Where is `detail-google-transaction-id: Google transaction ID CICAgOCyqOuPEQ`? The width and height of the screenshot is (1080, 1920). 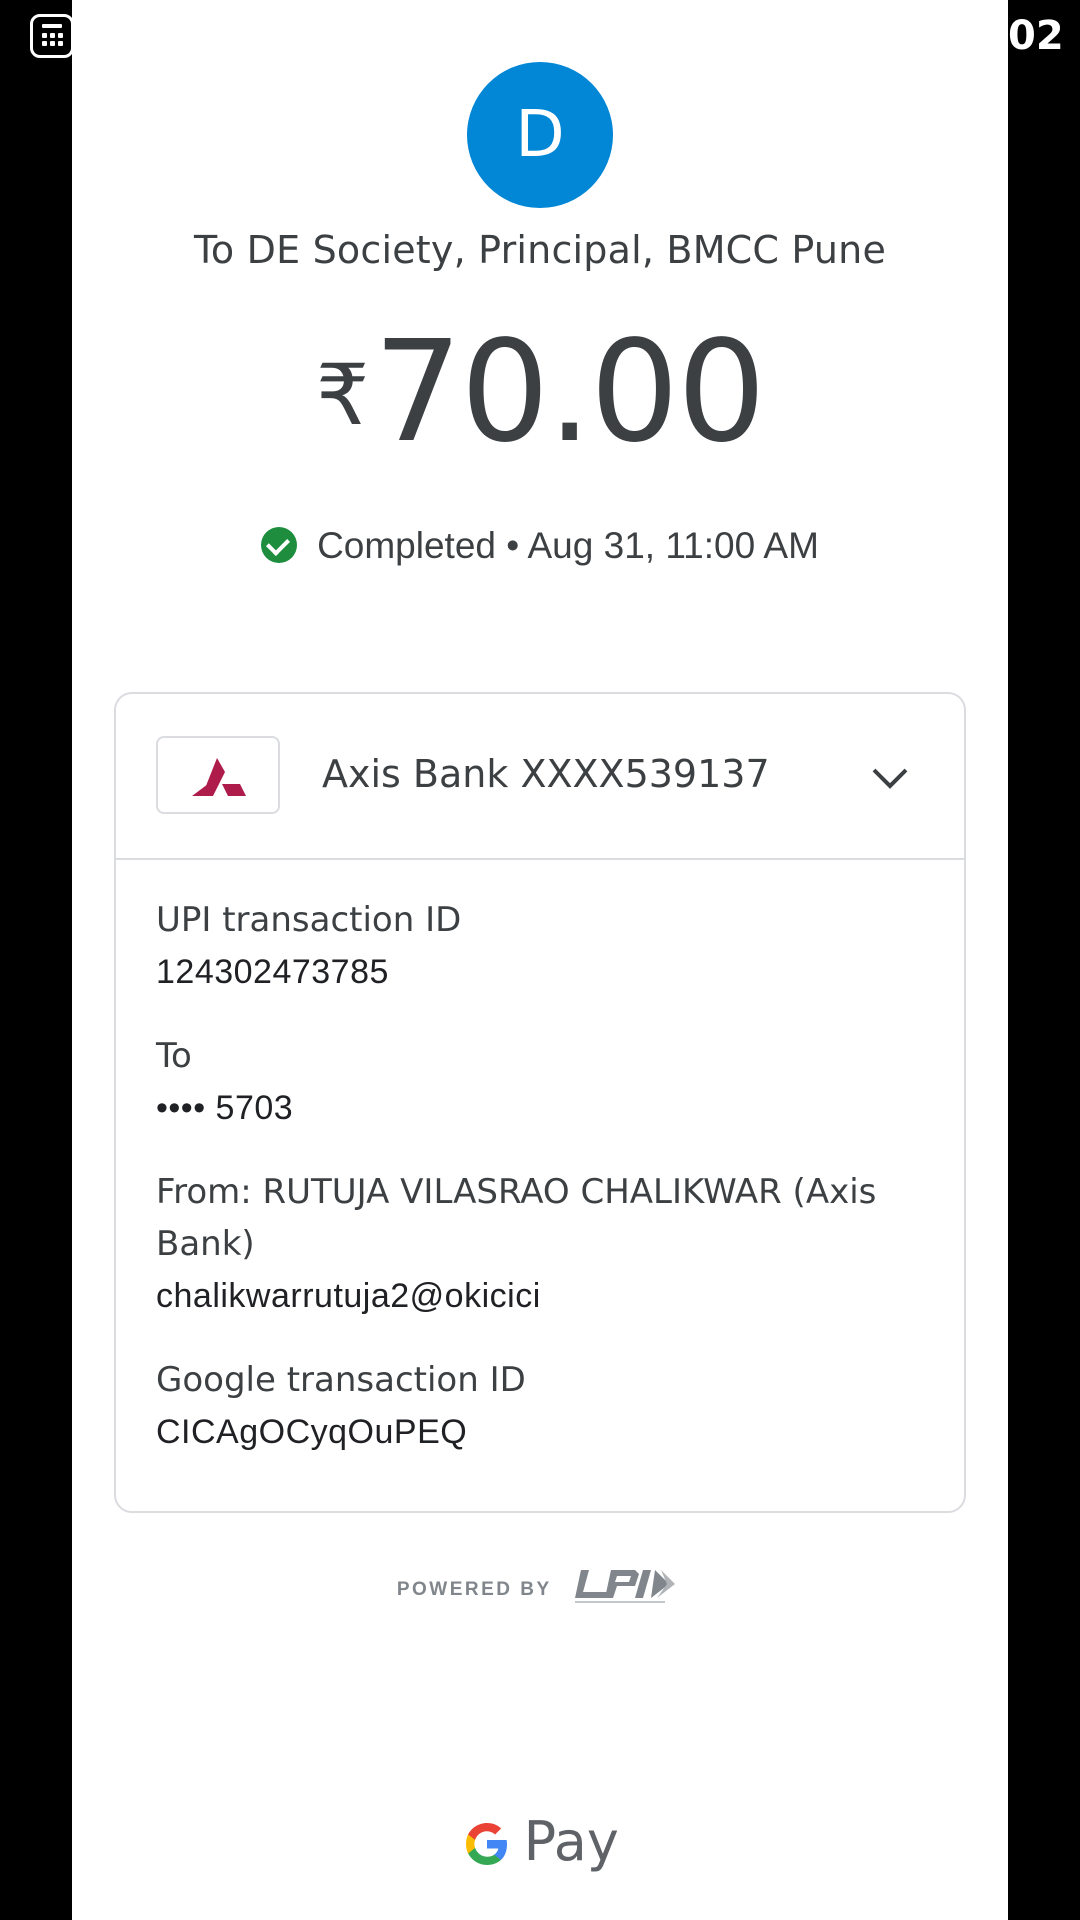
detail-google-transaction-id: Google transaction ID CICAgOCyqOuPEQ is located at coordinates (546, 1406).